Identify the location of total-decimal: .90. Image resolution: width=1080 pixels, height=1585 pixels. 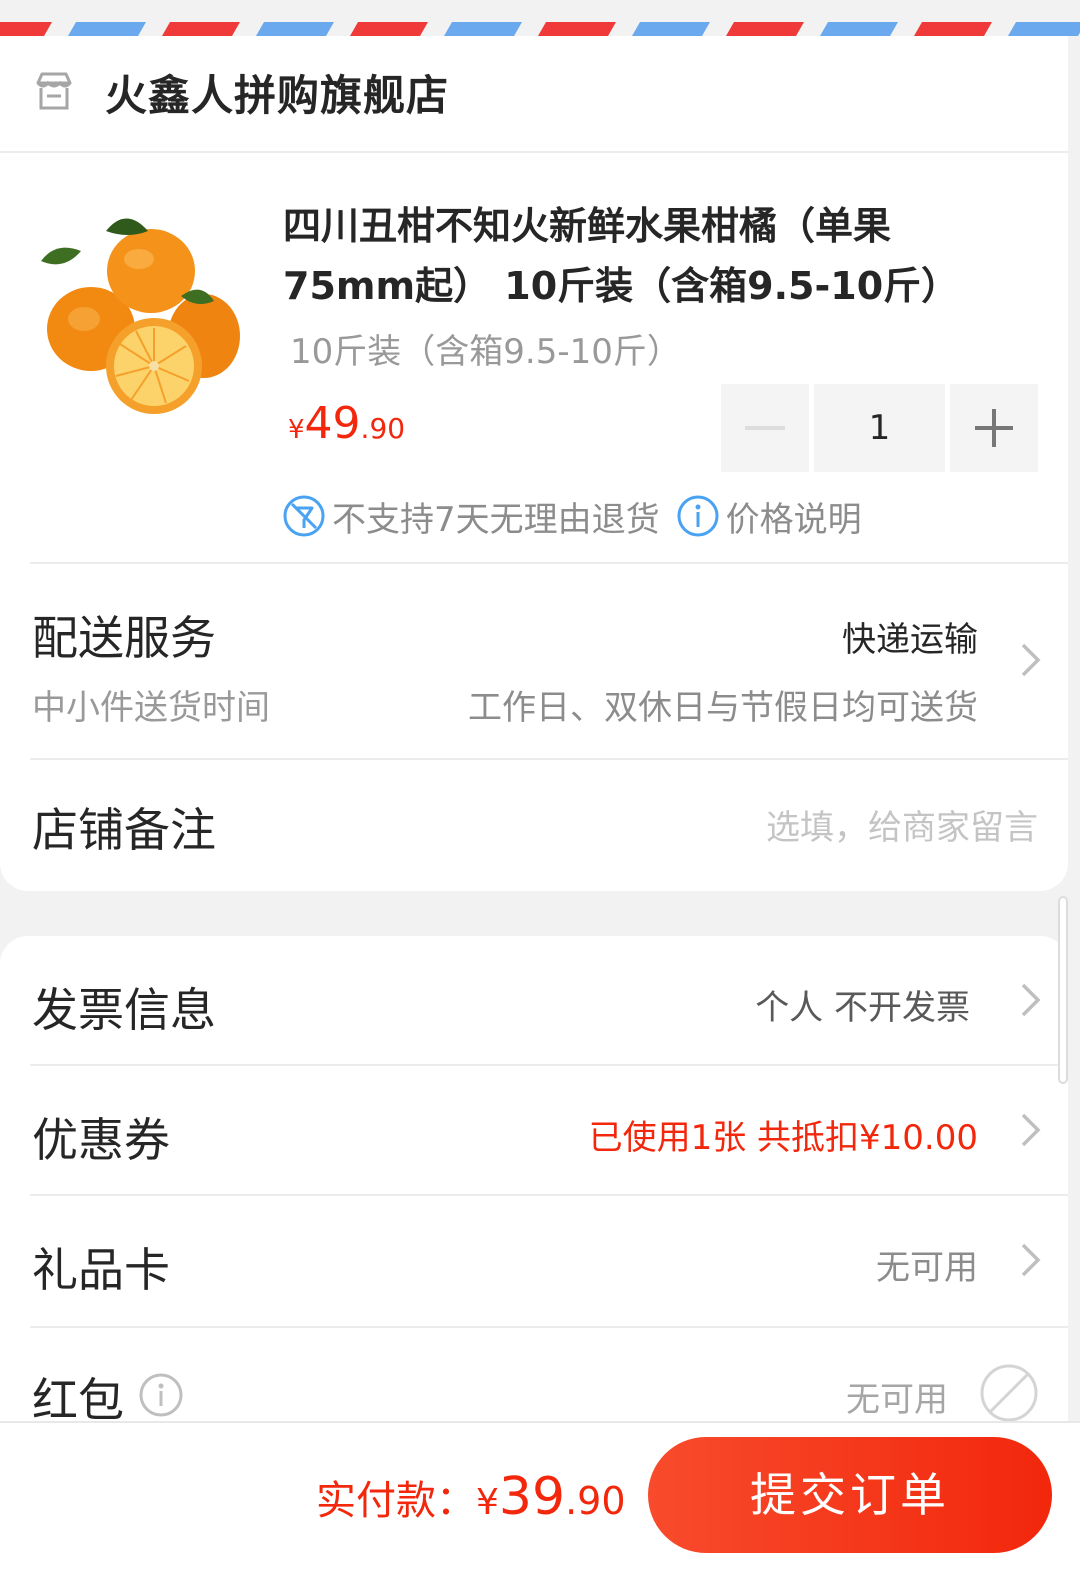
(595, 1501).